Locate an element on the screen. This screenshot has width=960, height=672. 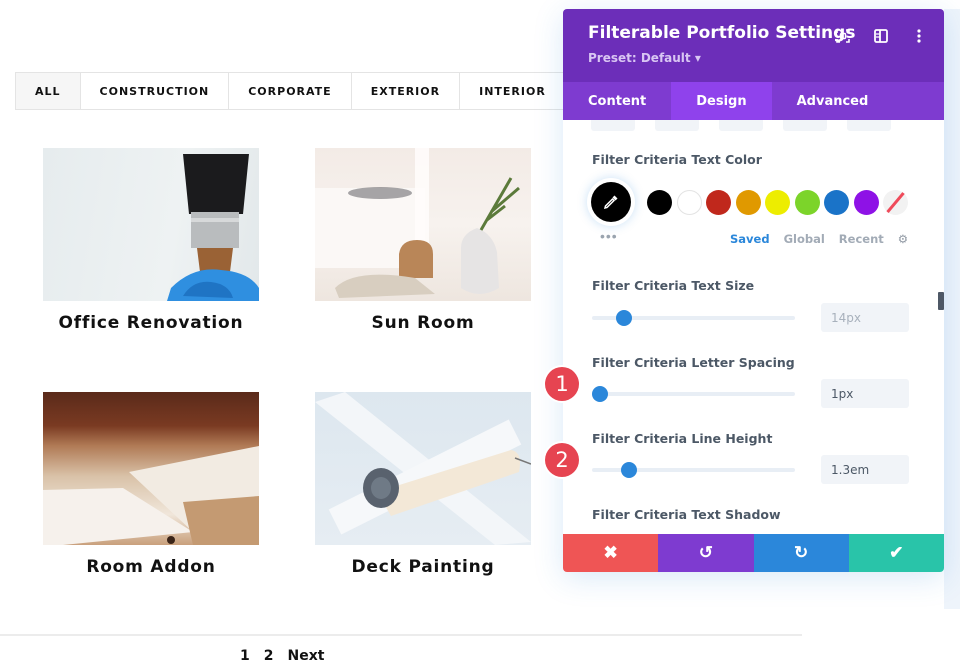
palette-tab-recent: Recent is located at coordinates (861, 239).